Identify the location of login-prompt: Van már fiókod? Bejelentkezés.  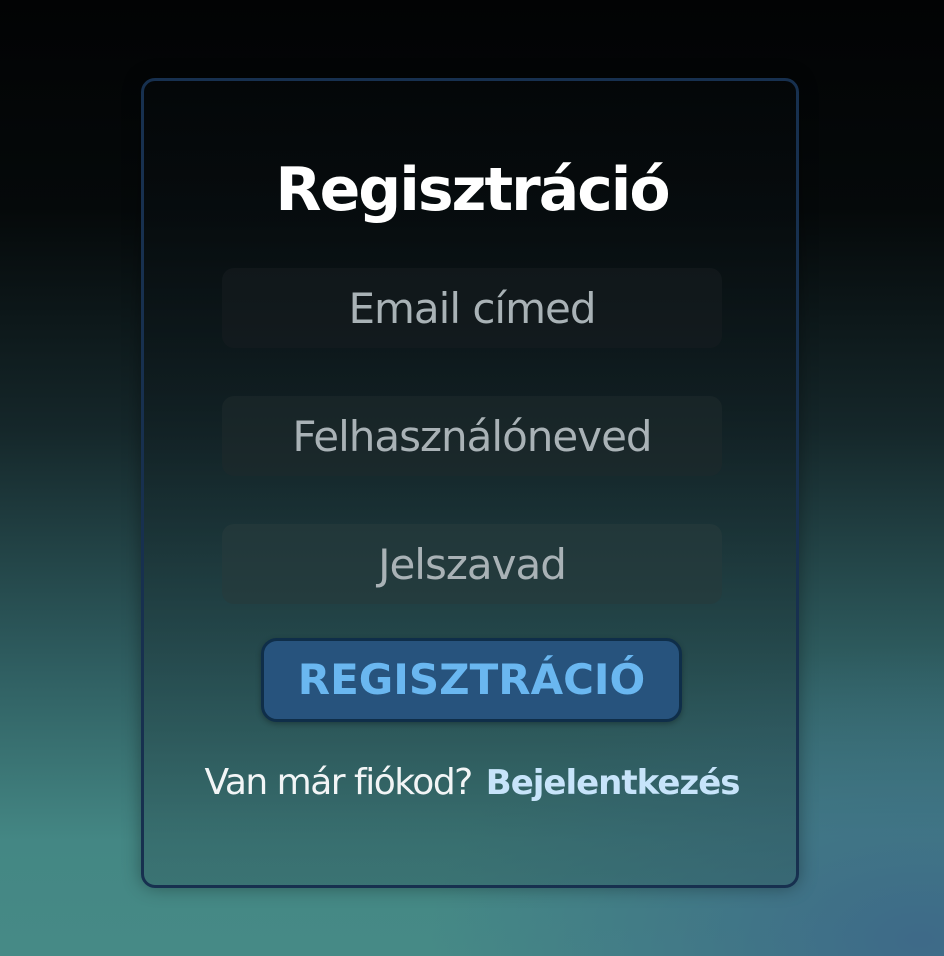
(472, 786).